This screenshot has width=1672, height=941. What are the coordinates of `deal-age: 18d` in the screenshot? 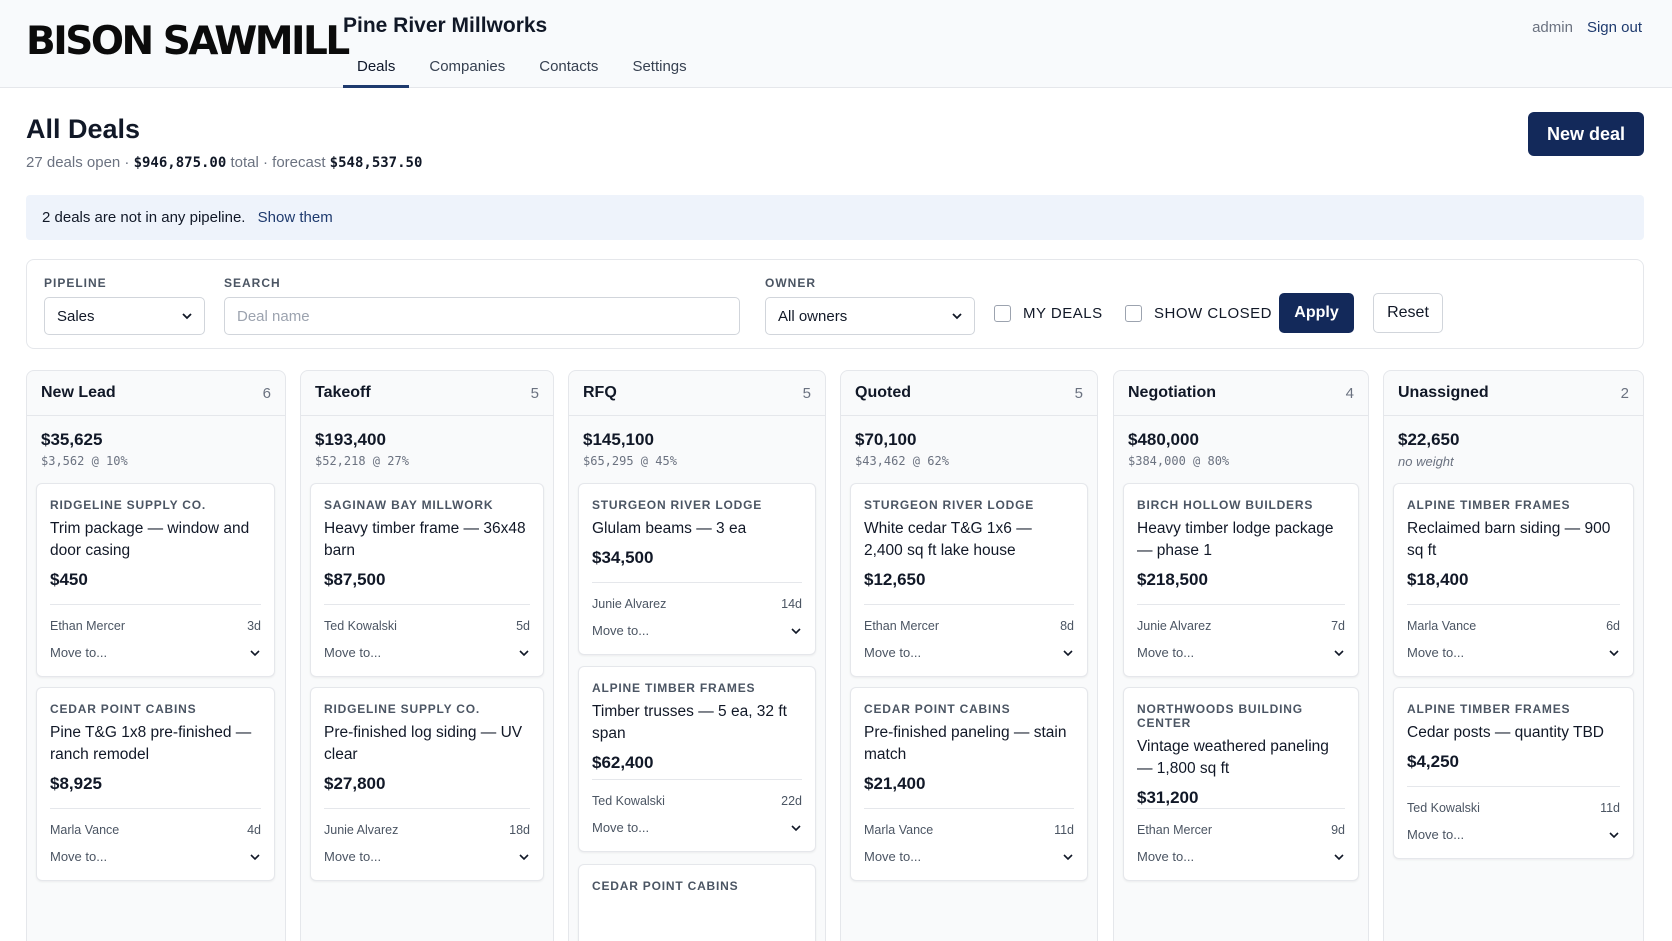 It's located at (519, 830).